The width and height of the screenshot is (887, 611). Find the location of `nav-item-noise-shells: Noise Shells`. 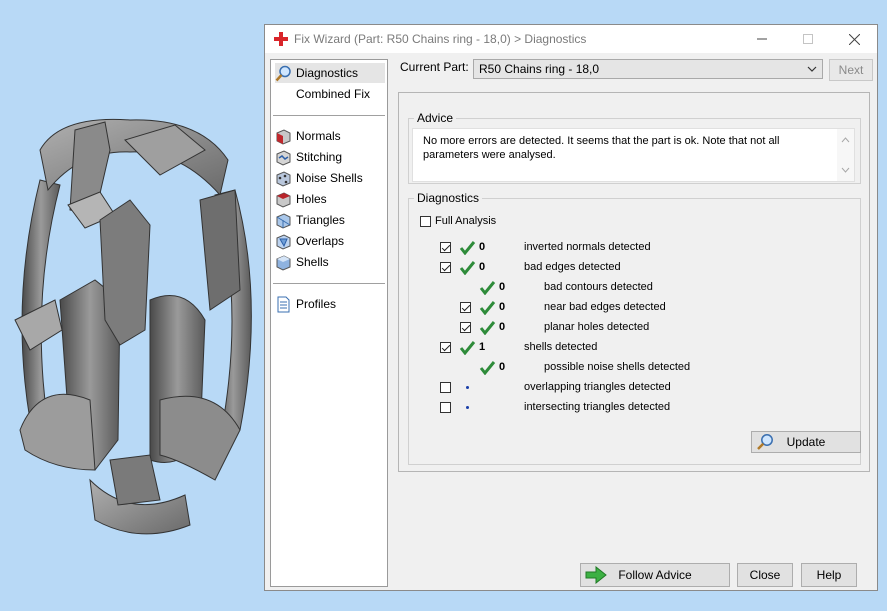

nav-item-noise-shells: Noise Shells is located at coordinates (330, 178).